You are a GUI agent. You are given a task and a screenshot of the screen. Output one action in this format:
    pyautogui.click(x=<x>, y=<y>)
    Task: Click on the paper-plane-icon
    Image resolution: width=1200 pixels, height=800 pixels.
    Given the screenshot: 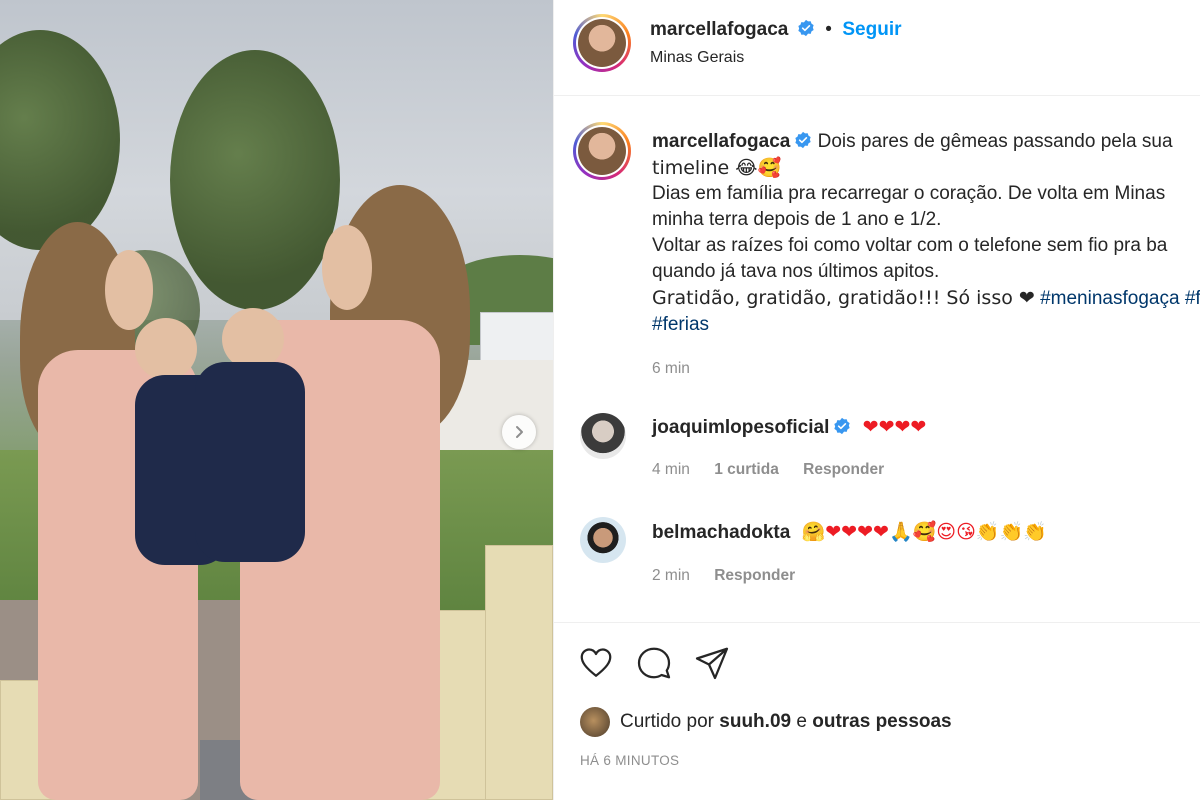 What is the action you would take?
    pyautogui.click(x=712, y=663)
    